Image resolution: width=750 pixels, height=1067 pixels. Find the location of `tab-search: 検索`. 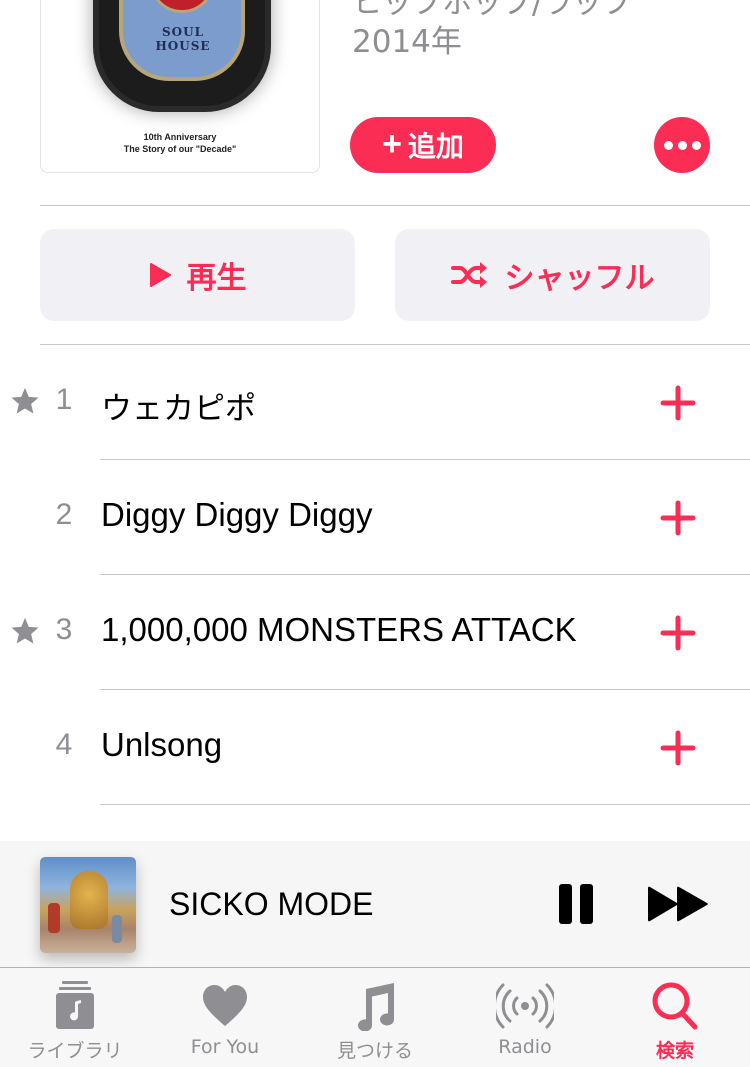

tab-search: 検索 is located at coordinates (675, 1017).